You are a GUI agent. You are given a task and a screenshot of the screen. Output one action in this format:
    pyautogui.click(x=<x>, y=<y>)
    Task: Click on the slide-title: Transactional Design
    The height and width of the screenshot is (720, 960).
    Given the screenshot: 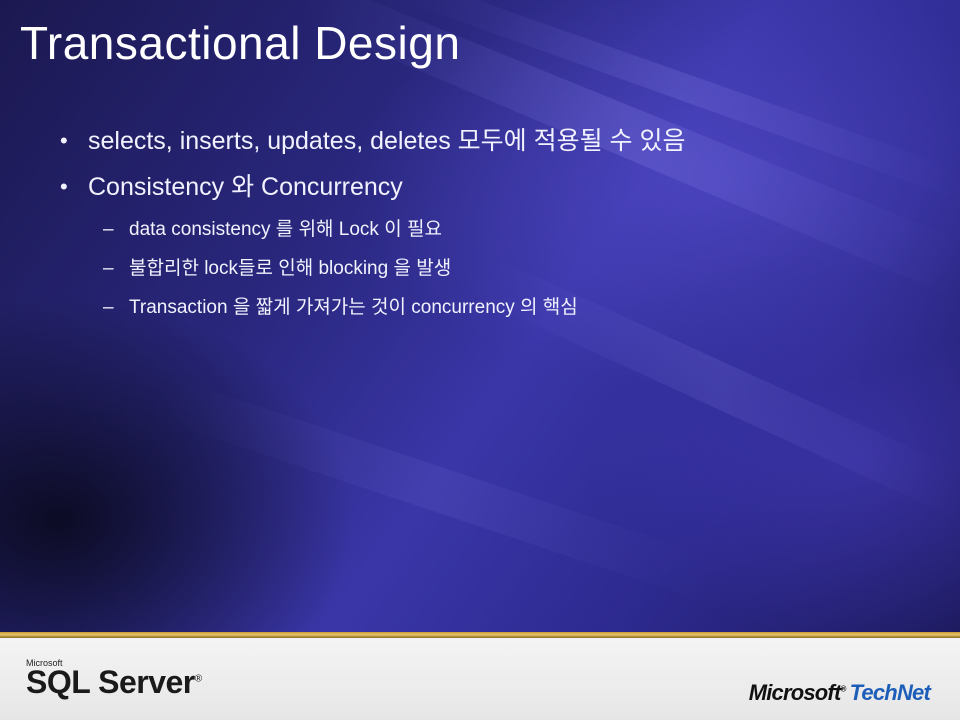 What is the action you would take?
    pyautogui.click(x=240, y=43)
    